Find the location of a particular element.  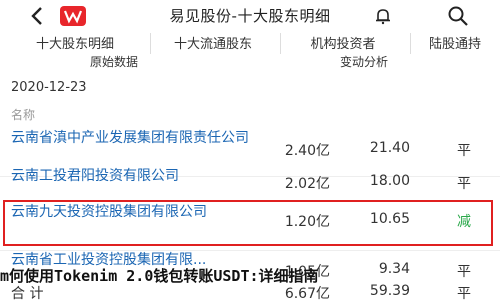

subtab-raw-data: 原始数据 is located at coordinates (114, 62).